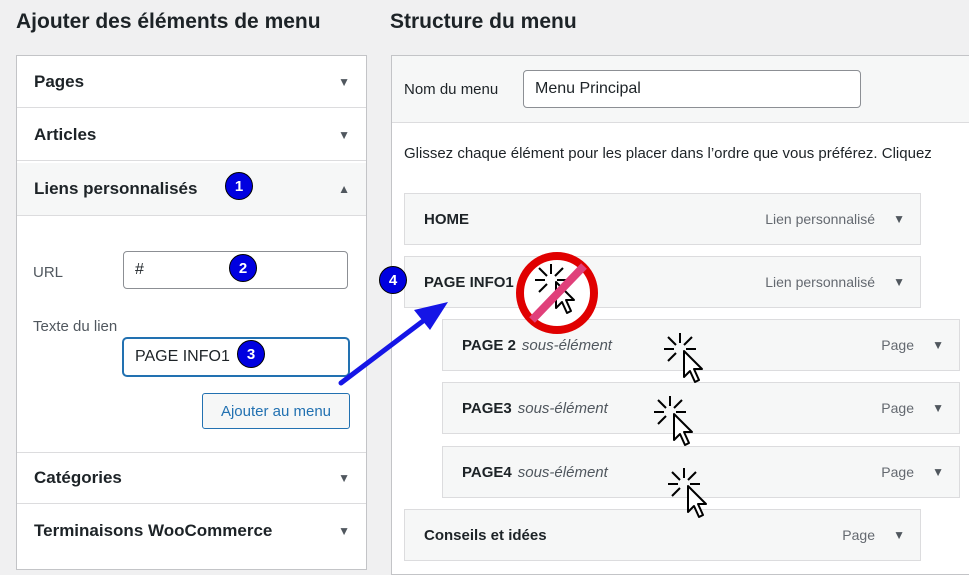 The image size is (969, 575). What do you see at coordinates (701, 408) in the screenshot?
I see `menu-item-page3: PAGE3 sous-élément Page ▼` at bounding box center [701, 408].